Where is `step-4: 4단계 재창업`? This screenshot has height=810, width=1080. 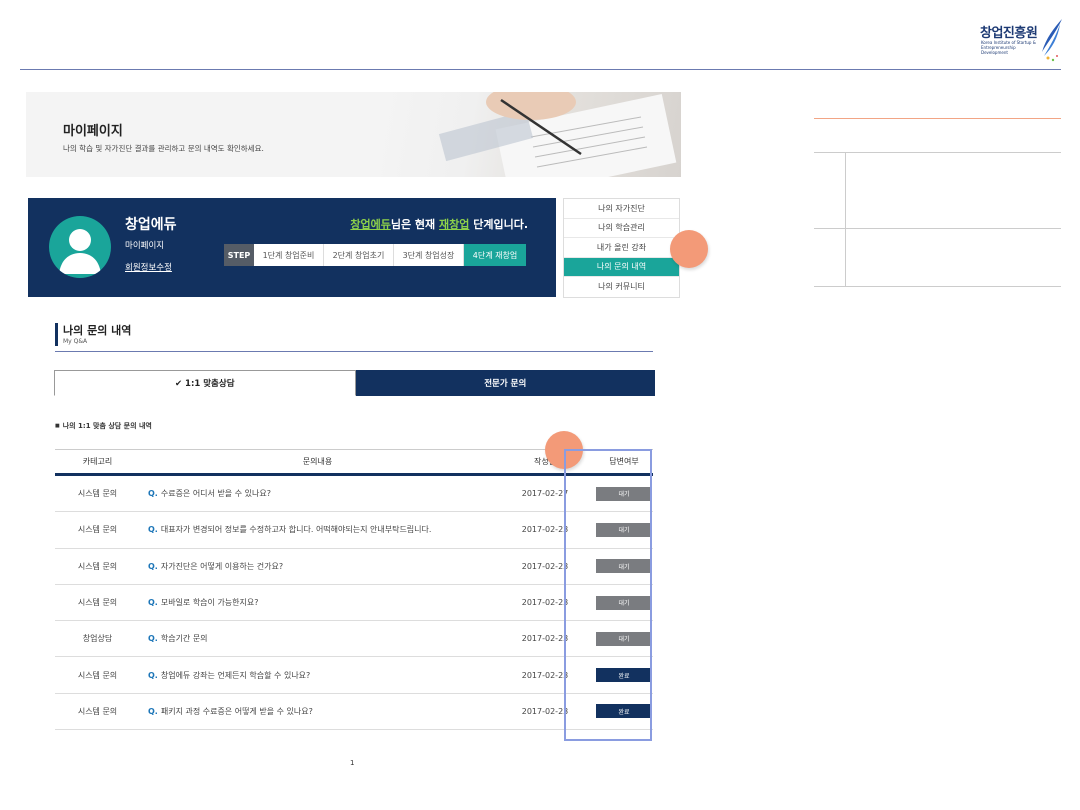
step-4: 4단계 재창업 is located at coordinates (495, 255).